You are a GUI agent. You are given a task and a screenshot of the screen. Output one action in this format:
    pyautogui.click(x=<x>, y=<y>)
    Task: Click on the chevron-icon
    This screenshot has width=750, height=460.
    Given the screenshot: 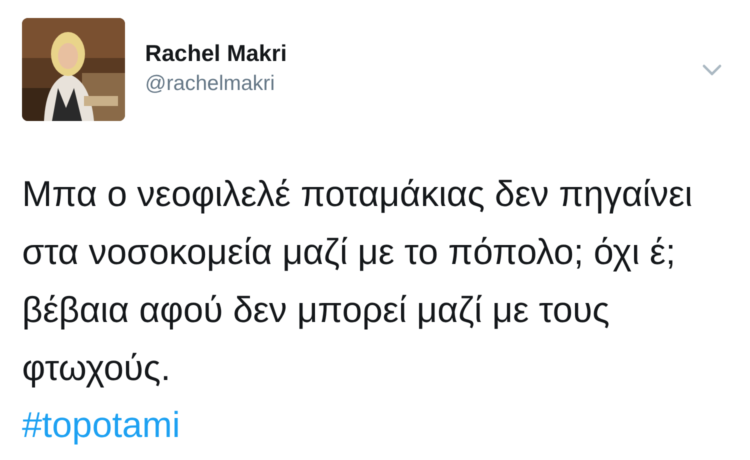 What is the action you would take?
    pyautogui.click(x=712, y=70)
    